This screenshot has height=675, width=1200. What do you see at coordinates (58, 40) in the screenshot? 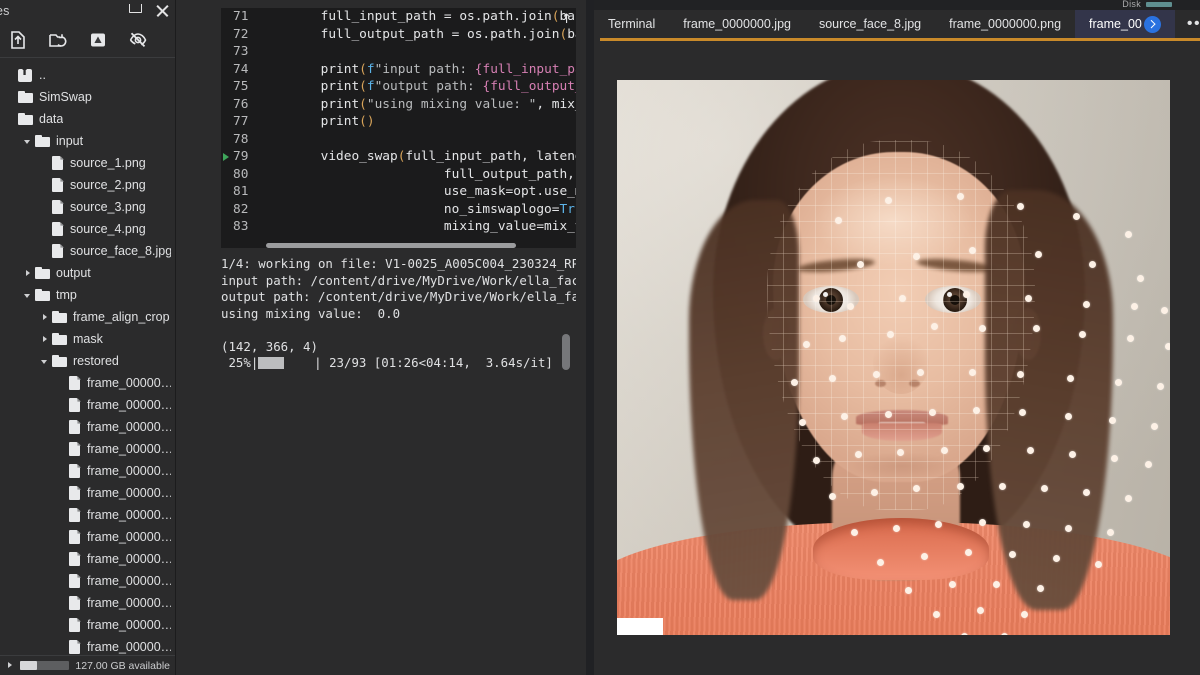
I see `refresh-folder-icon` at bounding box center [58, 40].